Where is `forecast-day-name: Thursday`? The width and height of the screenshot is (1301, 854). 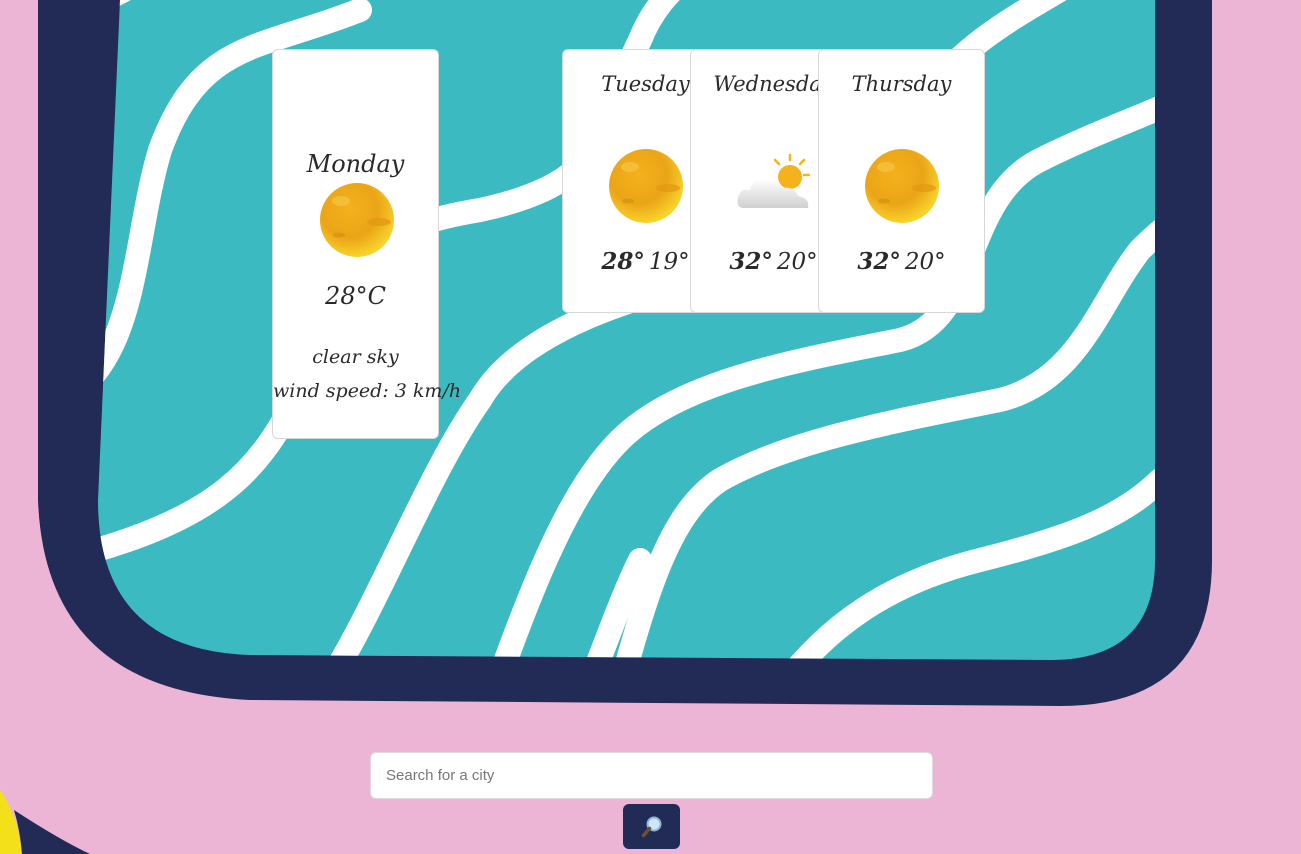 forecast-day-name: Thursday is located at coordinates (901, 84).